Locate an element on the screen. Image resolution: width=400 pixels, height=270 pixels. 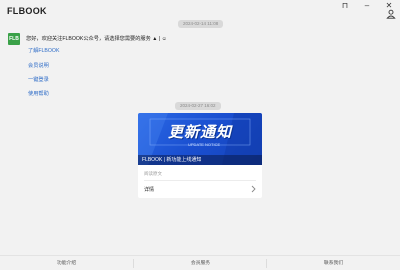
minimize-icon: – is located at coordinates (367, 6).